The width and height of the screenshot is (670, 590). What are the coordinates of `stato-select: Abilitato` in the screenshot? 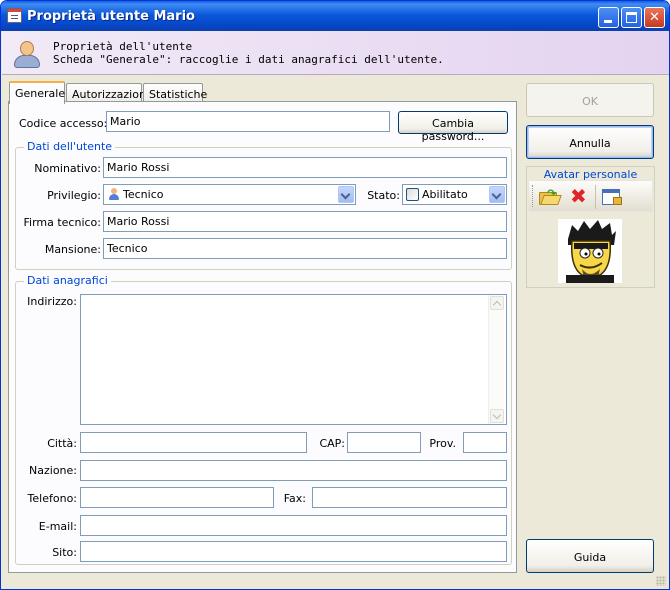 It's located at (454, 194).